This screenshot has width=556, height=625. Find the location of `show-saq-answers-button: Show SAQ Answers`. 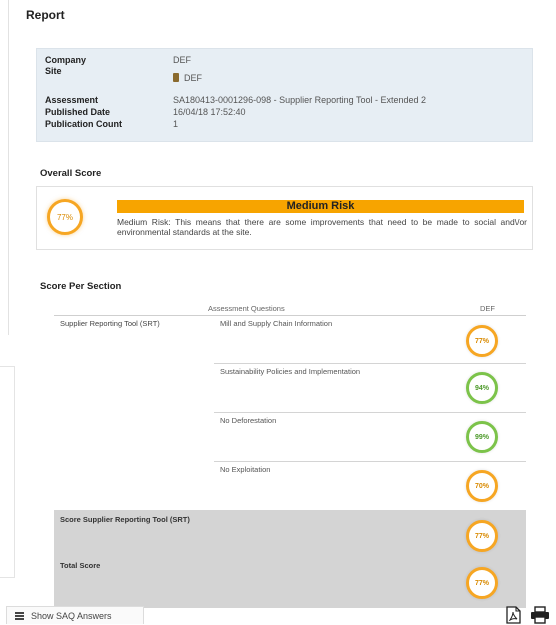

show-saq-answers-button: Show SAQ Answers is located at coordinates (75, 615).